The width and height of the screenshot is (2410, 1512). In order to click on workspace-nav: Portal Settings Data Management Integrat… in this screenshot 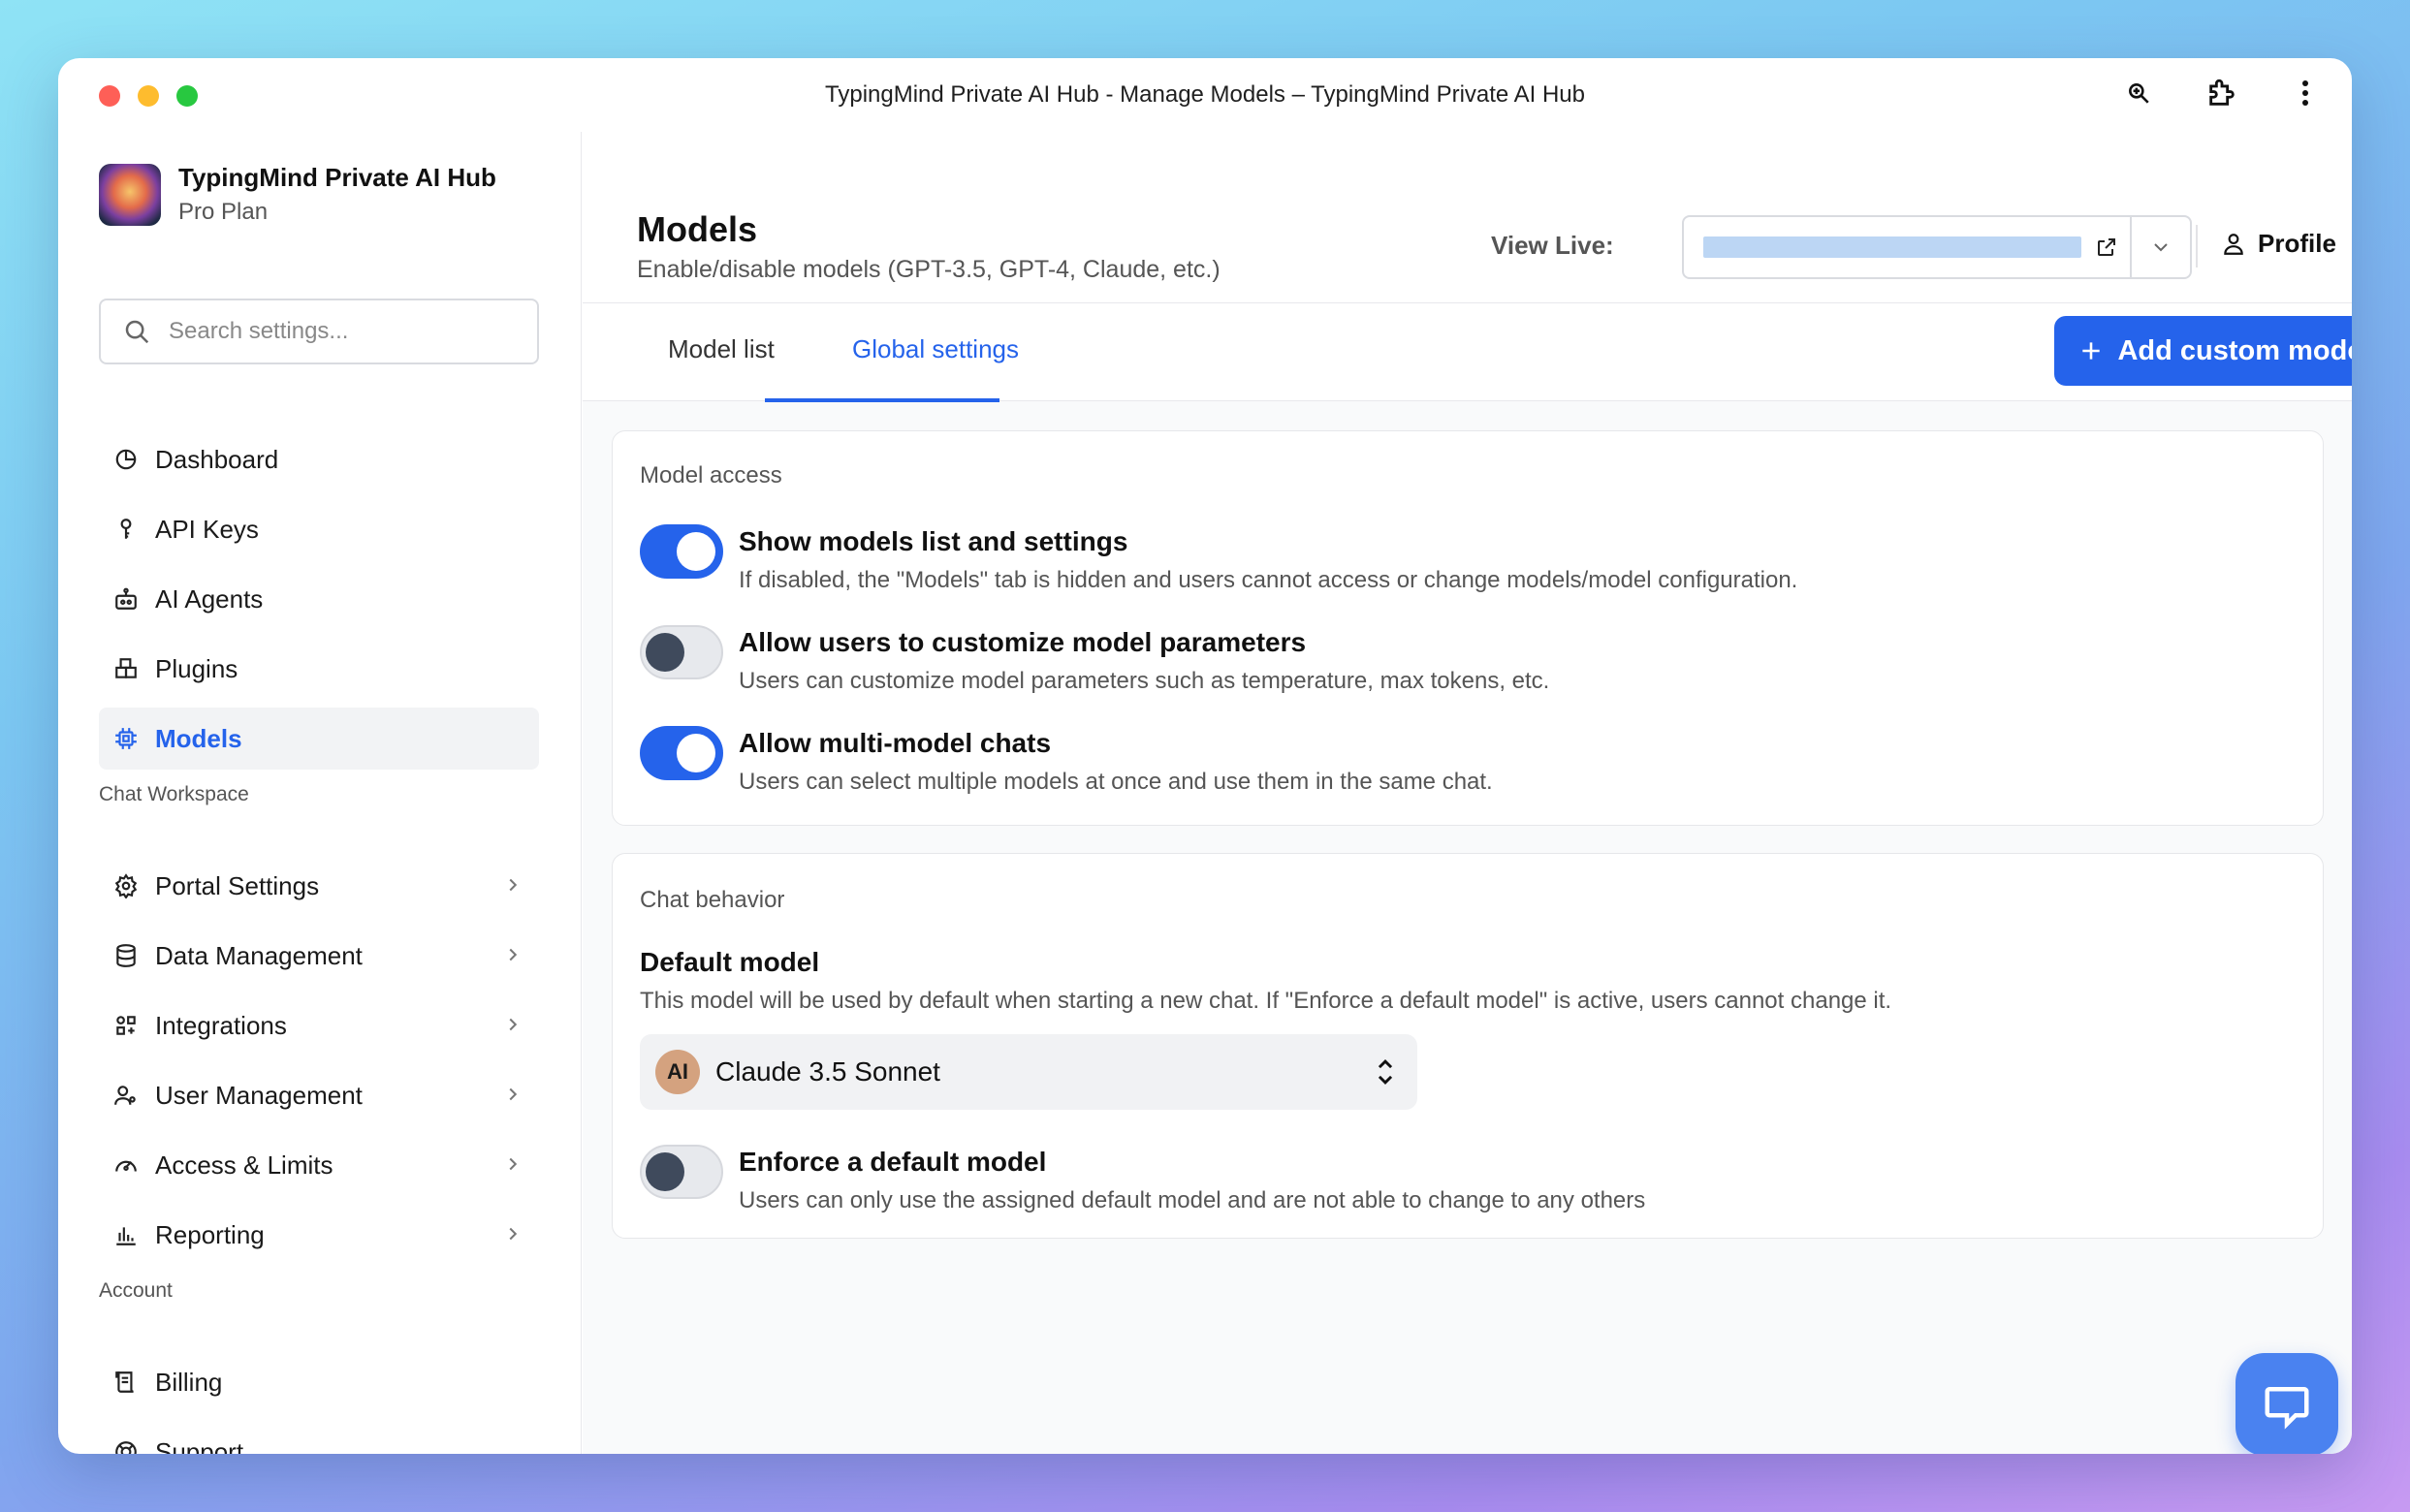, I will do `click(319, 1064)`.